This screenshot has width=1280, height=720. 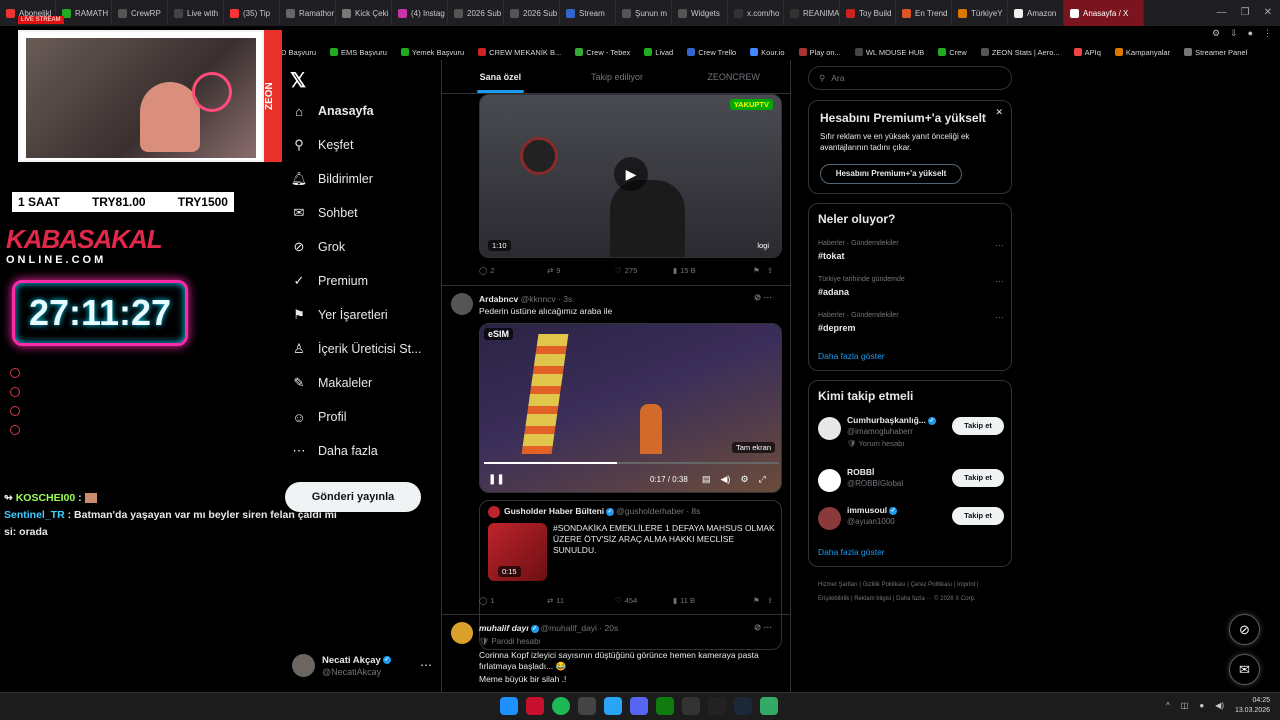 I want to click on post-button: Gönderi yayınla, so click(x=353, y=497).